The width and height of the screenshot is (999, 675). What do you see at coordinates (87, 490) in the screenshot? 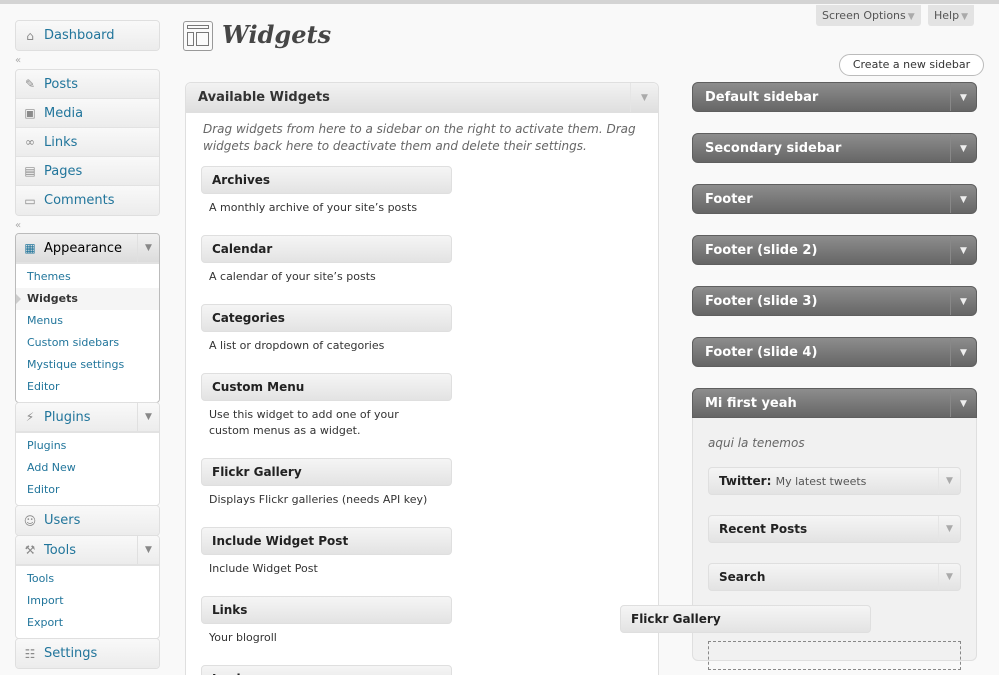
I see `submenu-plugin-editor: Editor` at bounding box center [87, 490].